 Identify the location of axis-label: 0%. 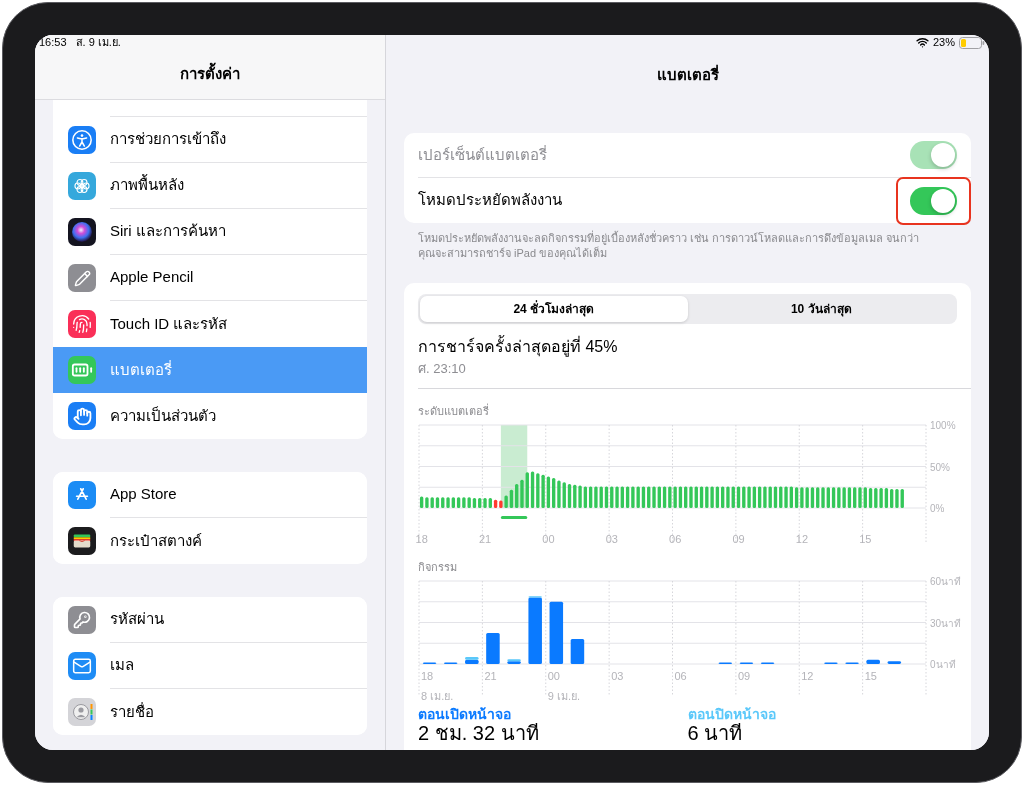
(937, 508).